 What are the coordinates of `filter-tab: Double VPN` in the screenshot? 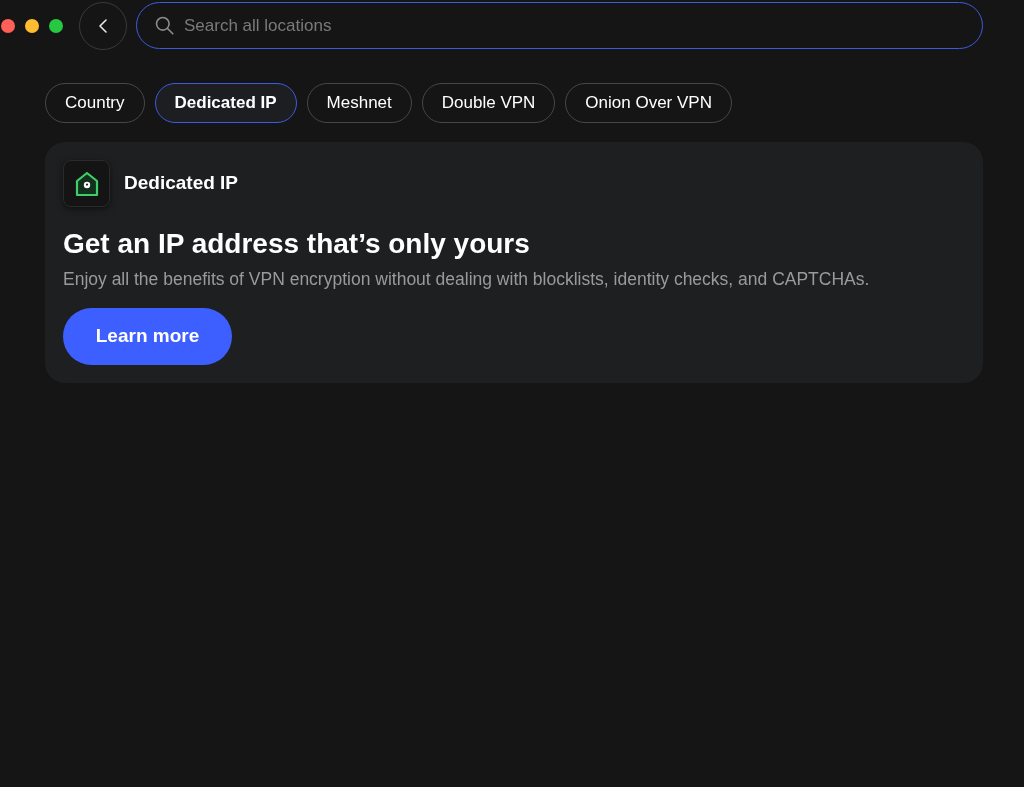 It's located at (488, 103).